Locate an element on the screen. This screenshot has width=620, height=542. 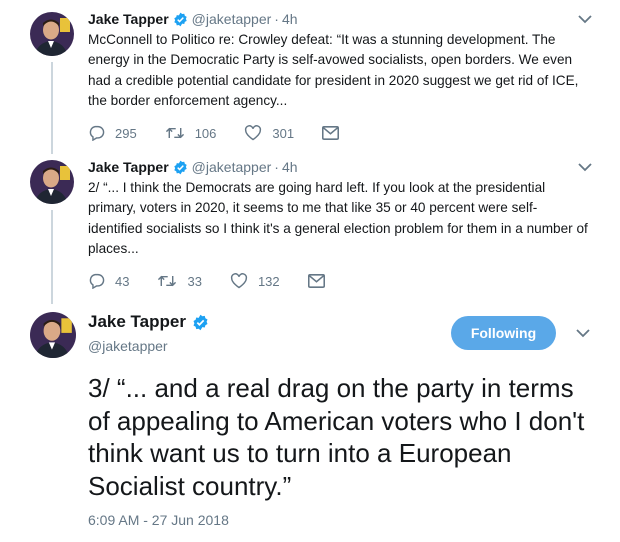
retweet-button: 33 is located at coordinates (179, 281).